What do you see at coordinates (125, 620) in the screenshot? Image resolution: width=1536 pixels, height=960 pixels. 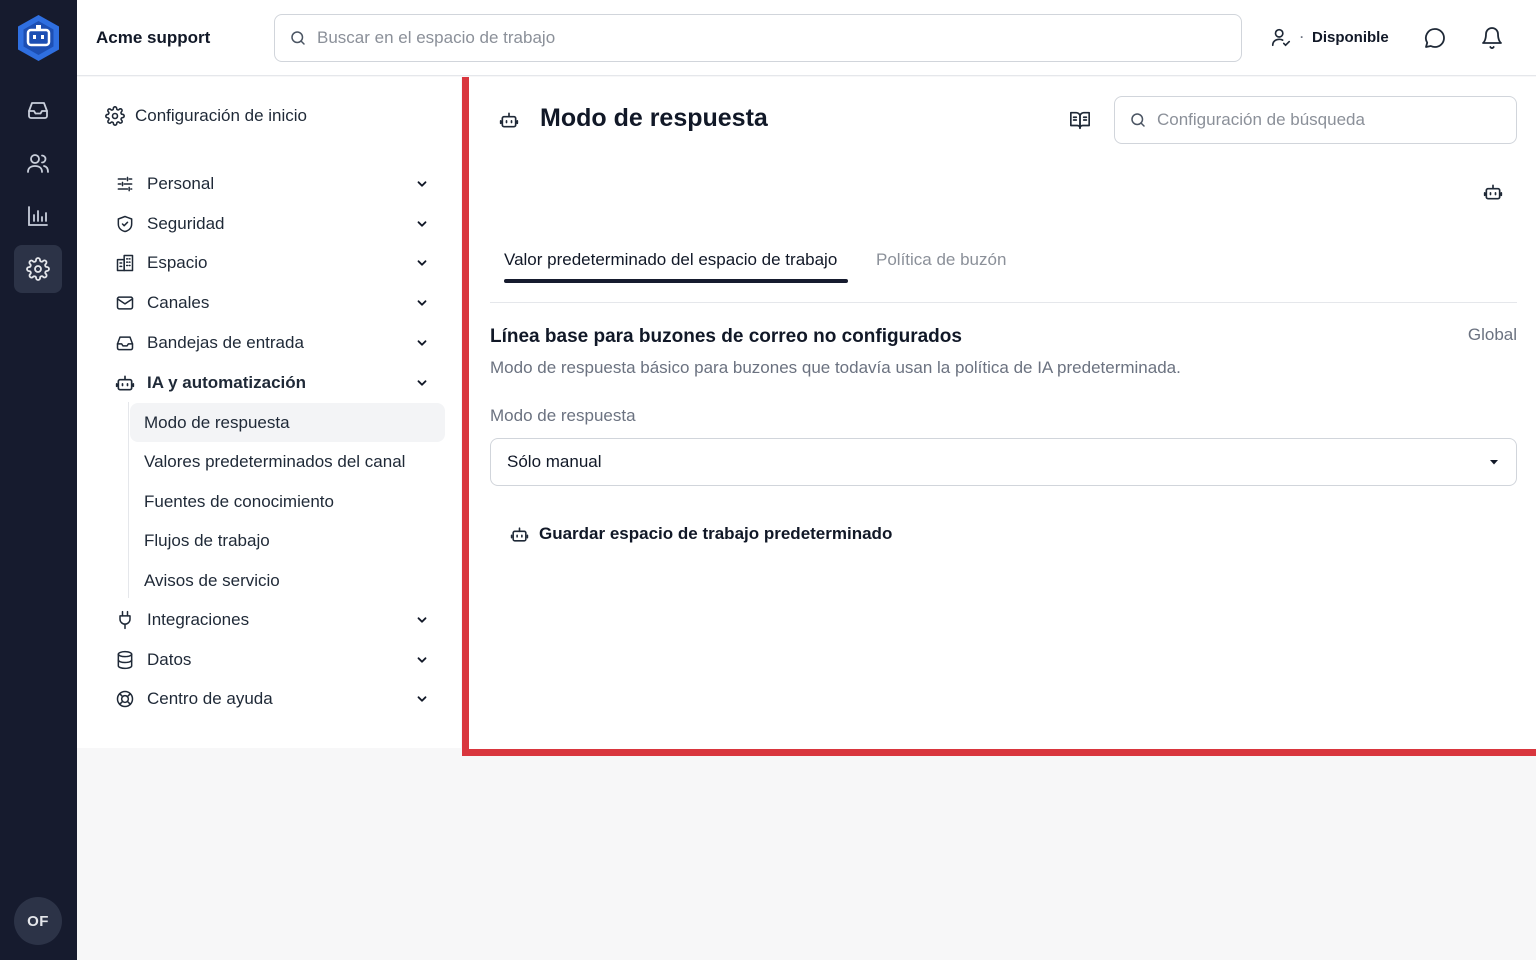 I see `plug-icon` at bounding box center [125, 620].